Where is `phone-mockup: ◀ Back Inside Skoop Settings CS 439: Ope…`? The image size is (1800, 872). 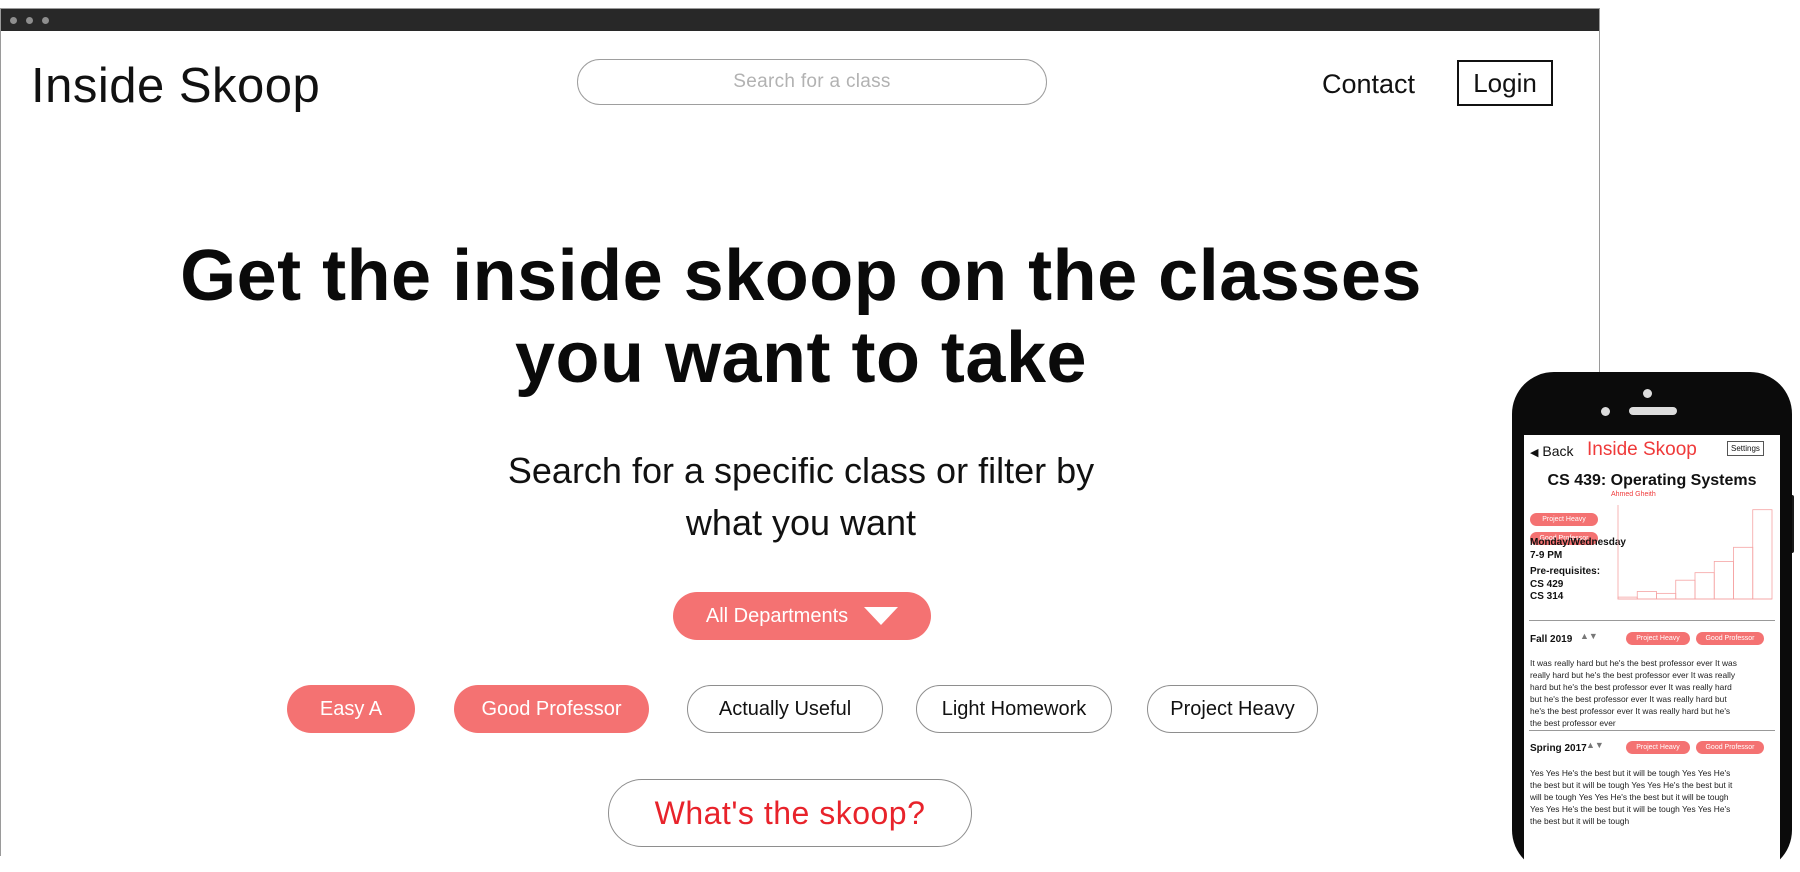 phone-mockup: ◀ Back Inside Skoop Settings CS 439: Ope… is located at coordinates (1652, 622).